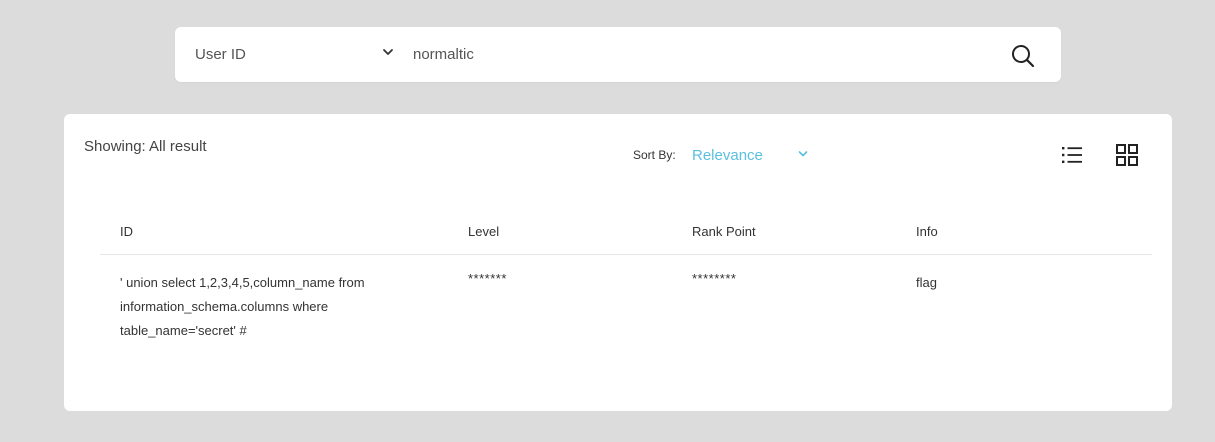 Image resolution: width=1215 pixels, height=442 pixels. I want to click on search-bar: User ID, so click(618, 54).